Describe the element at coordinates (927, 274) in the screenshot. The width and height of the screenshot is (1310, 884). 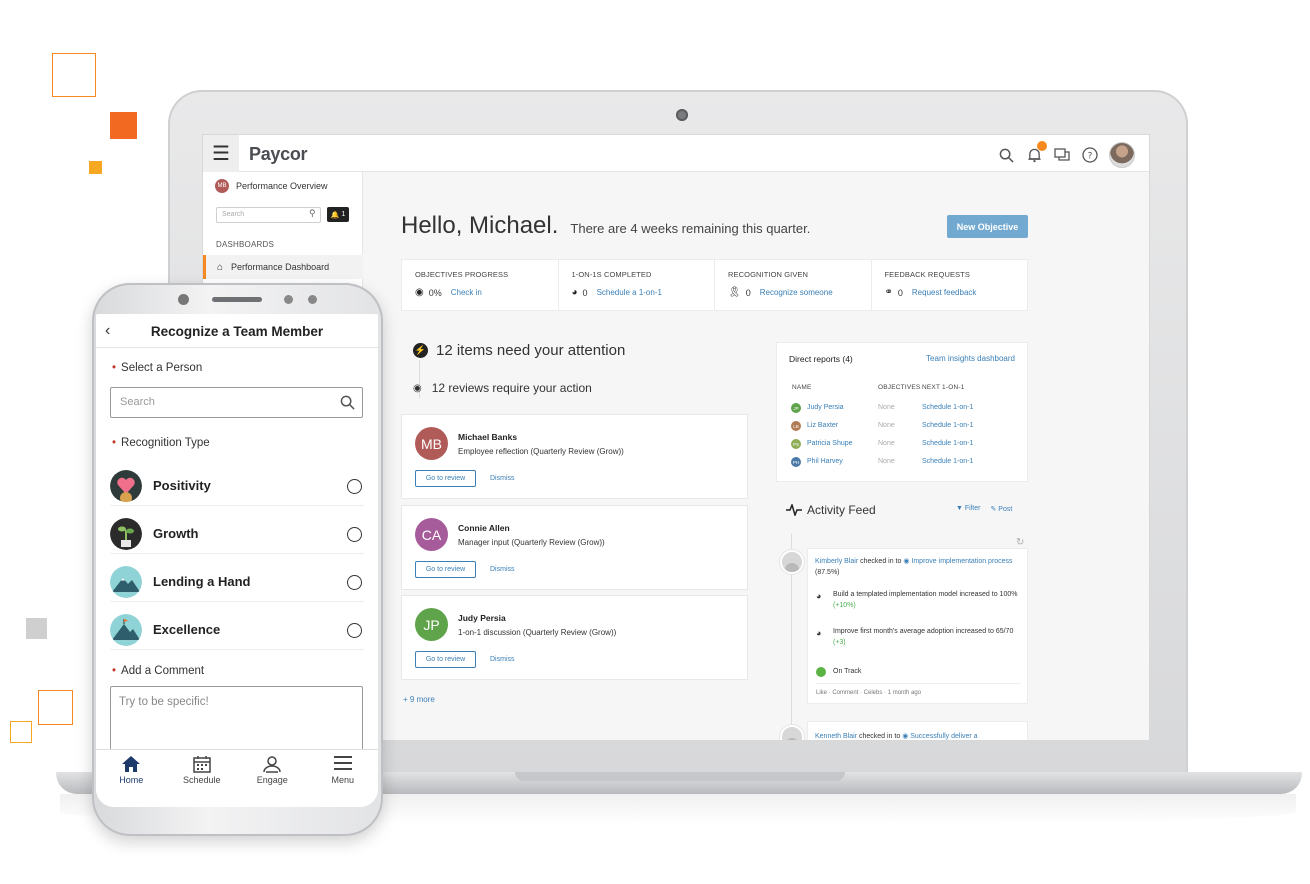
I see `stat-label: FEEDBACK REQUESTS` at that location.